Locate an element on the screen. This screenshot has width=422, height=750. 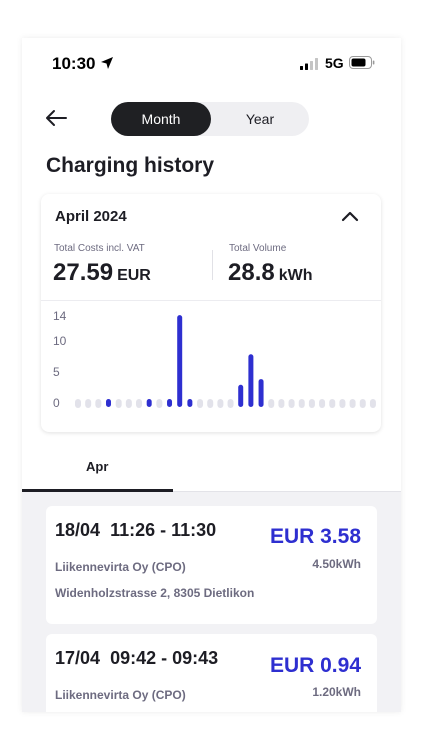
total-cost-number: 27.59 is located at coordinates (83, 272).